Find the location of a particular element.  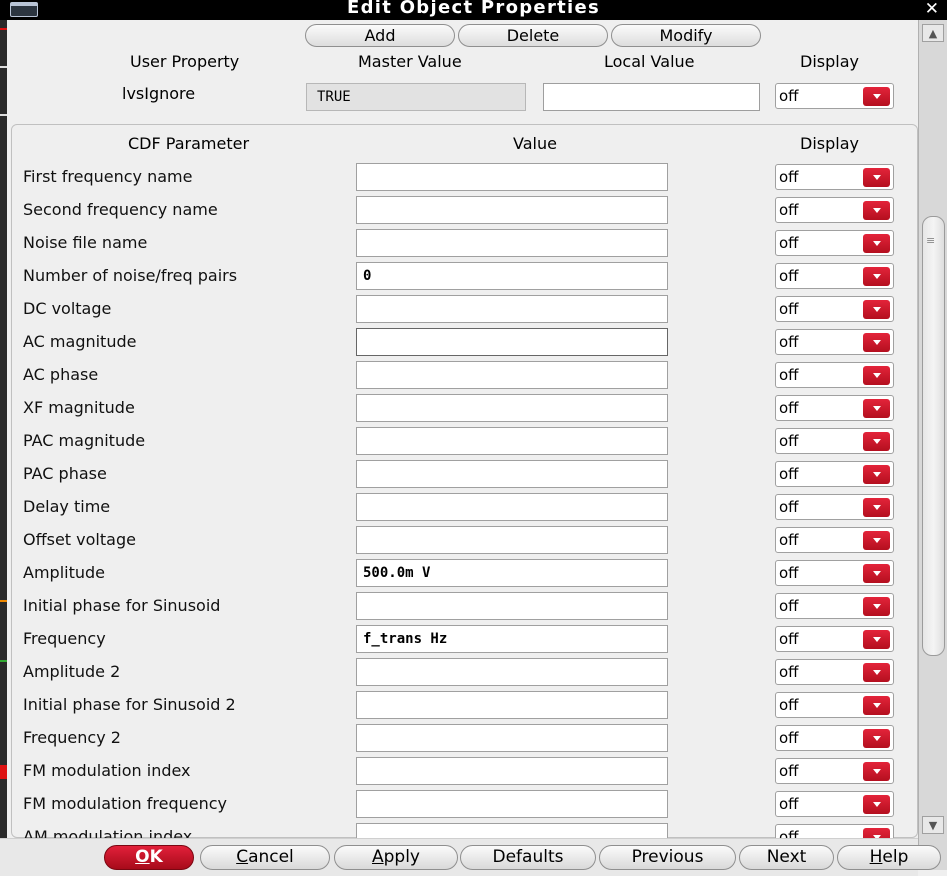

param-value-input: f_trans Hz is located at coordinates (512, 639).